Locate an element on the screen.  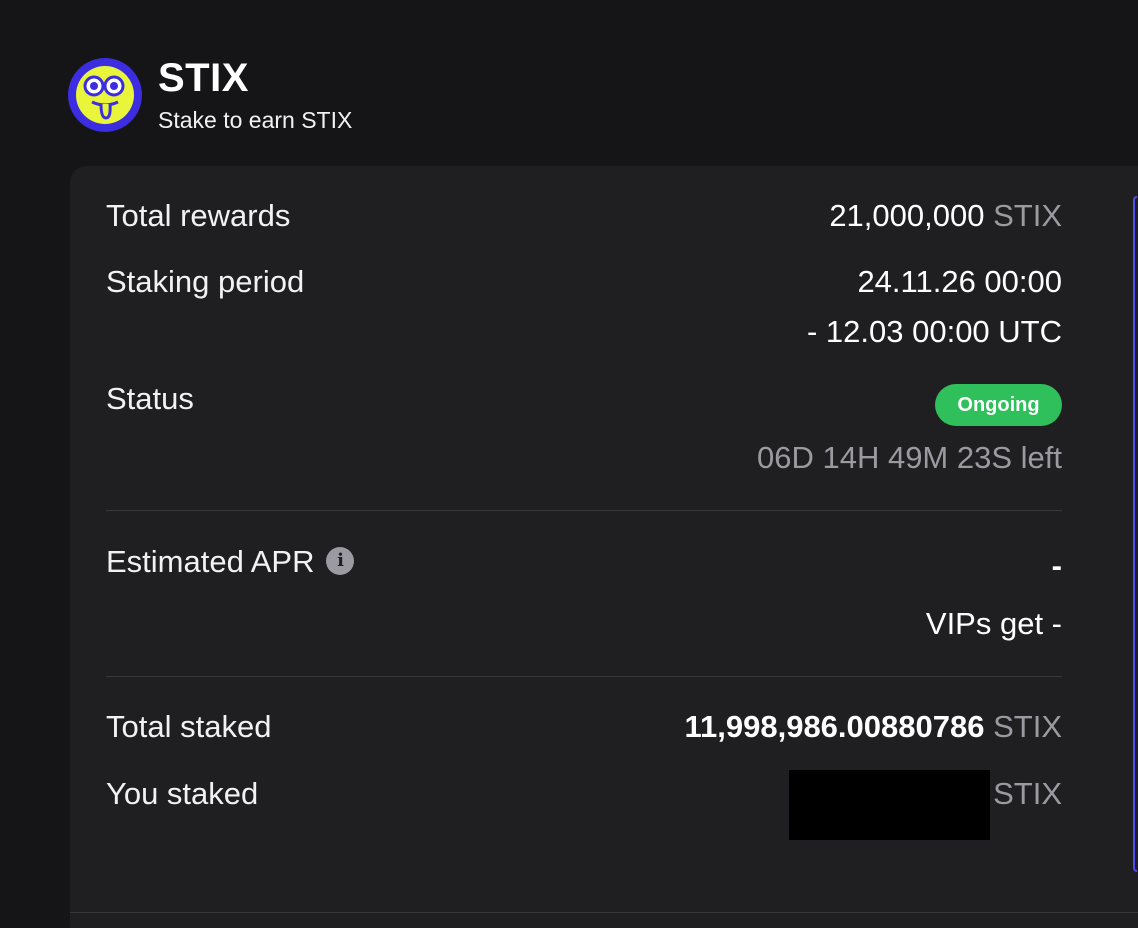
vip-apr-text: VIPs get - is located at coordinates (993, 623).